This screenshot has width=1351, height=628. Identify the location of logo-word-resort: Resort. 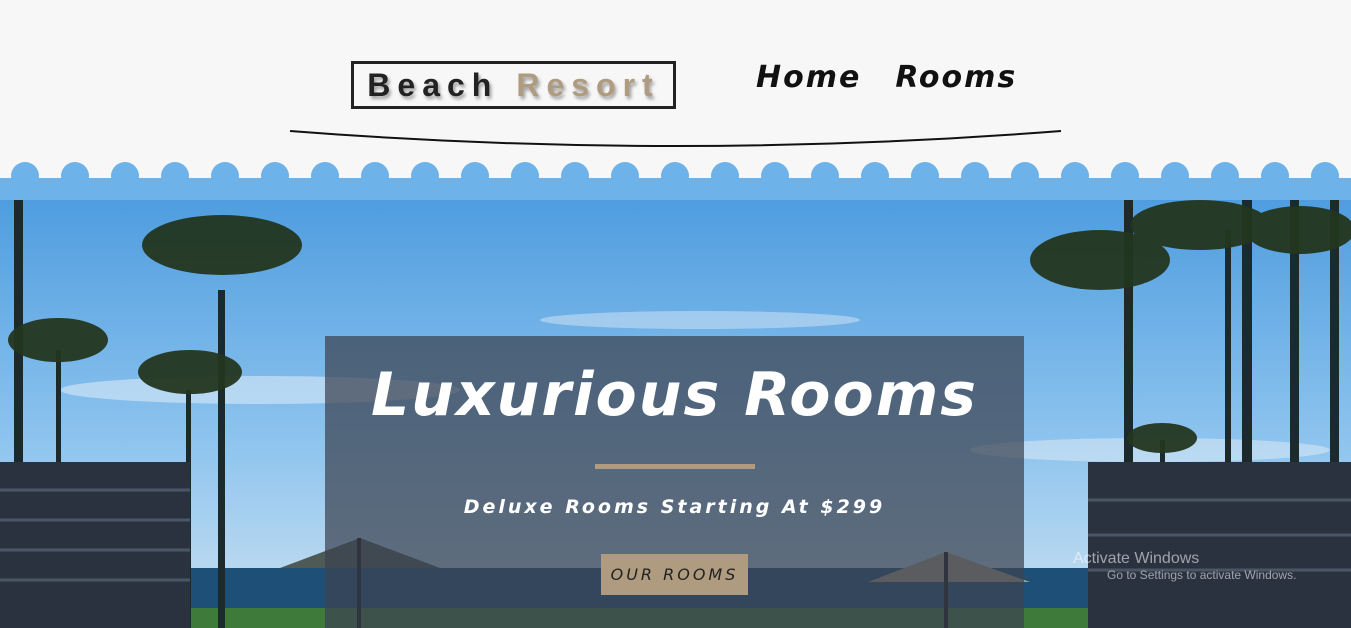
(588, 84).